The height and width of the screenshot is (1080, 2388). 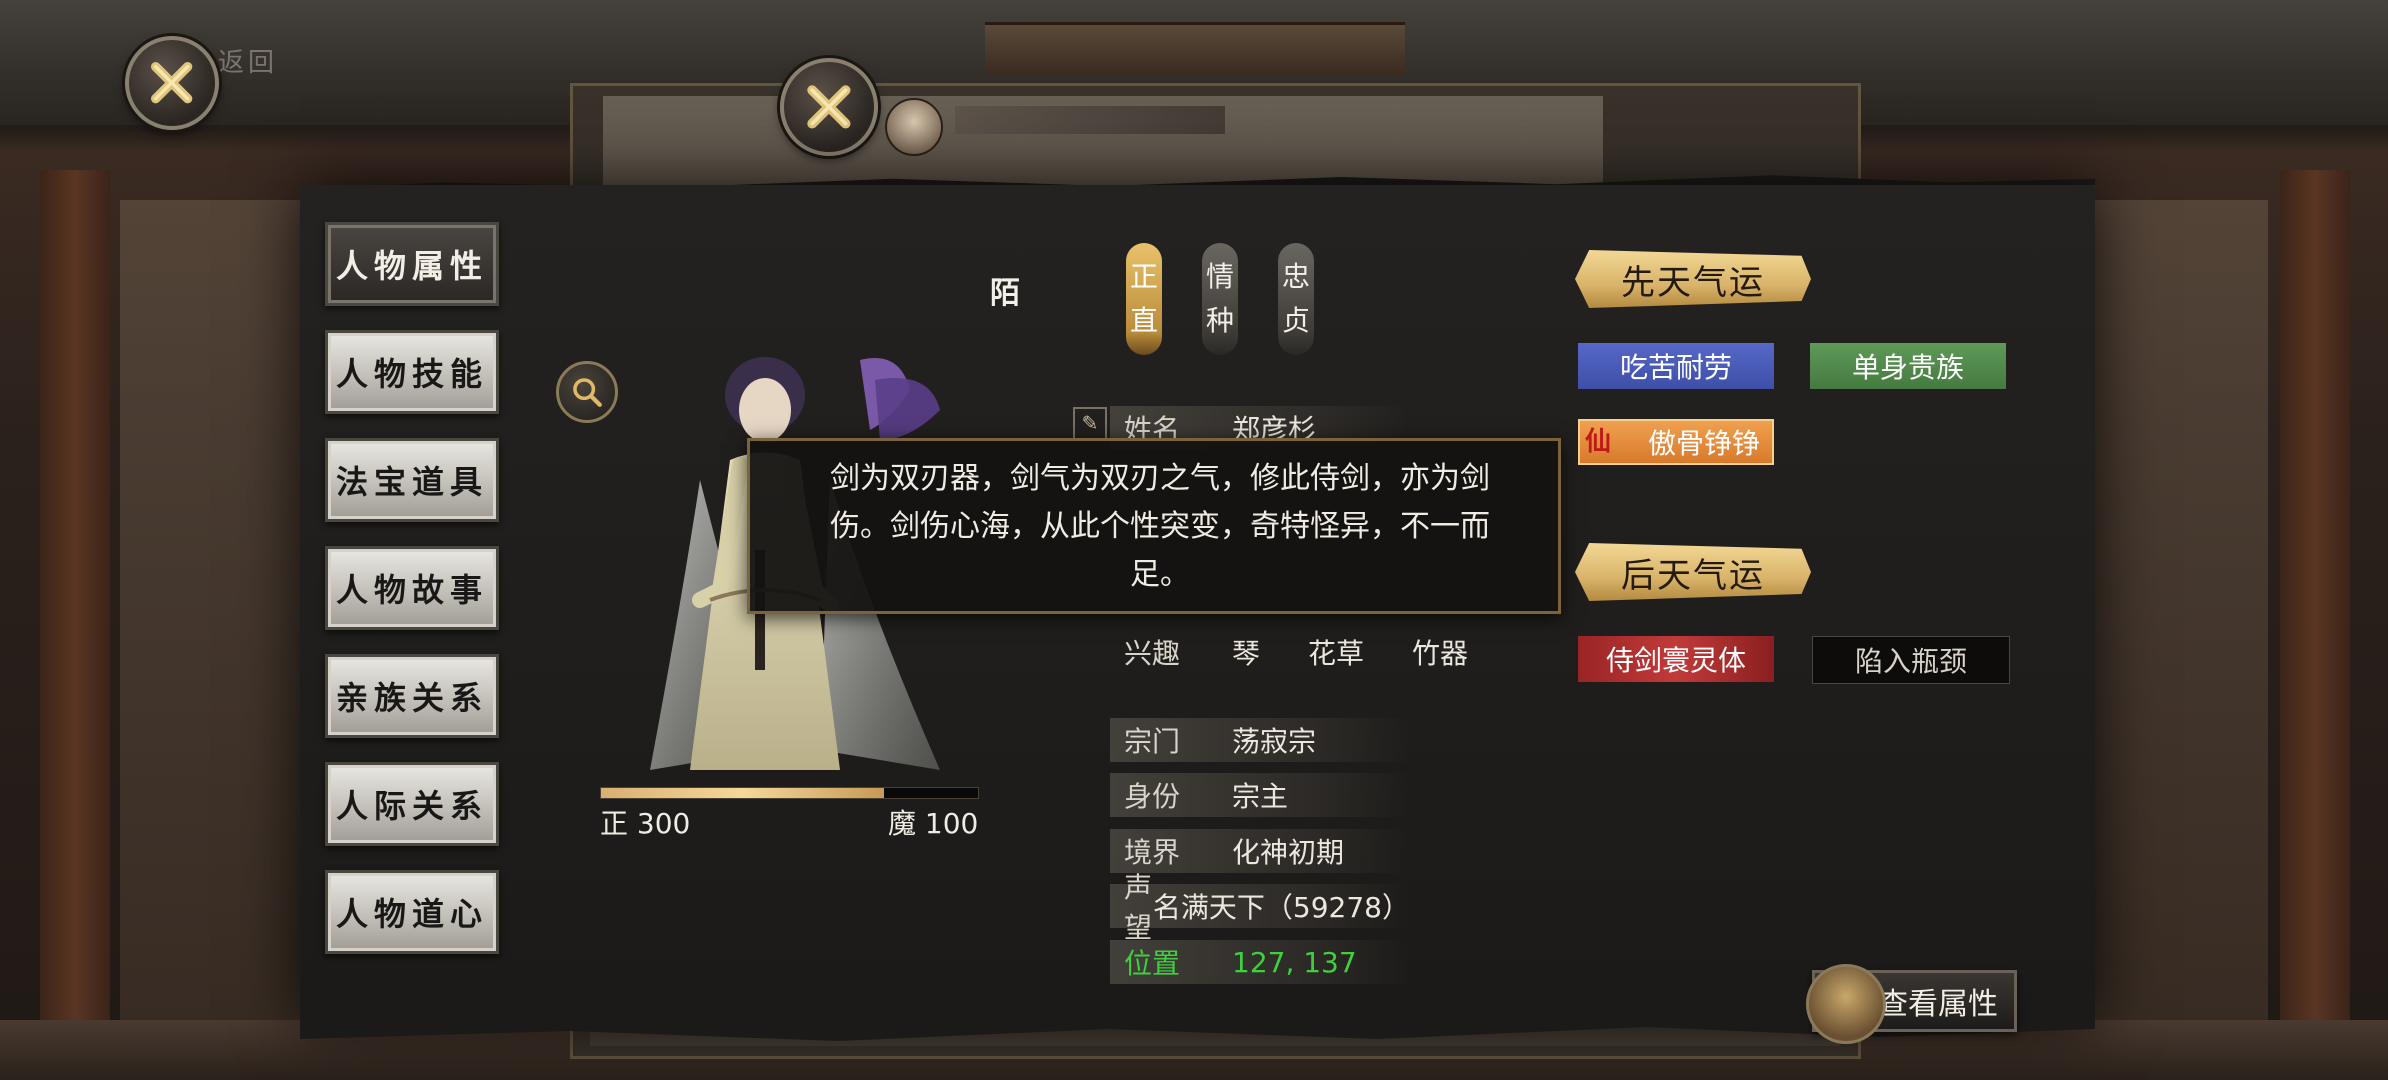 I want to click on fortune-label: 傲骨铮铮, so click(x=1703, y=443).